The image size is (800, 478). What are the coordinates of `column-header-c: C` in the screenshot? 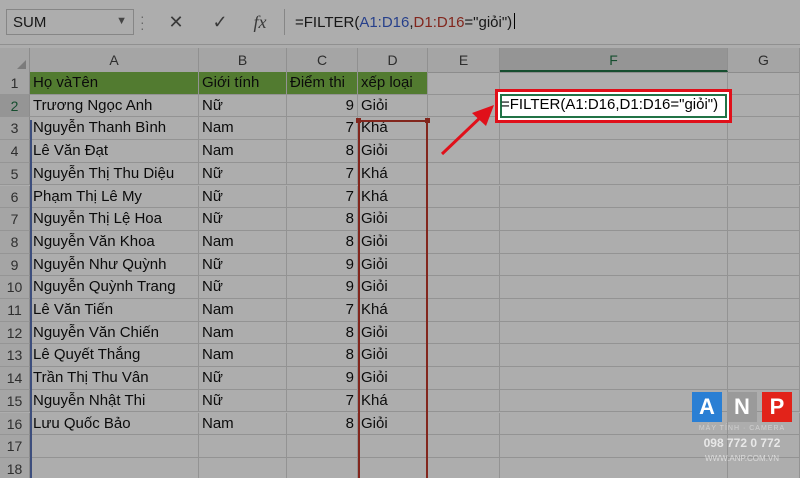 It's located at (322, 60).